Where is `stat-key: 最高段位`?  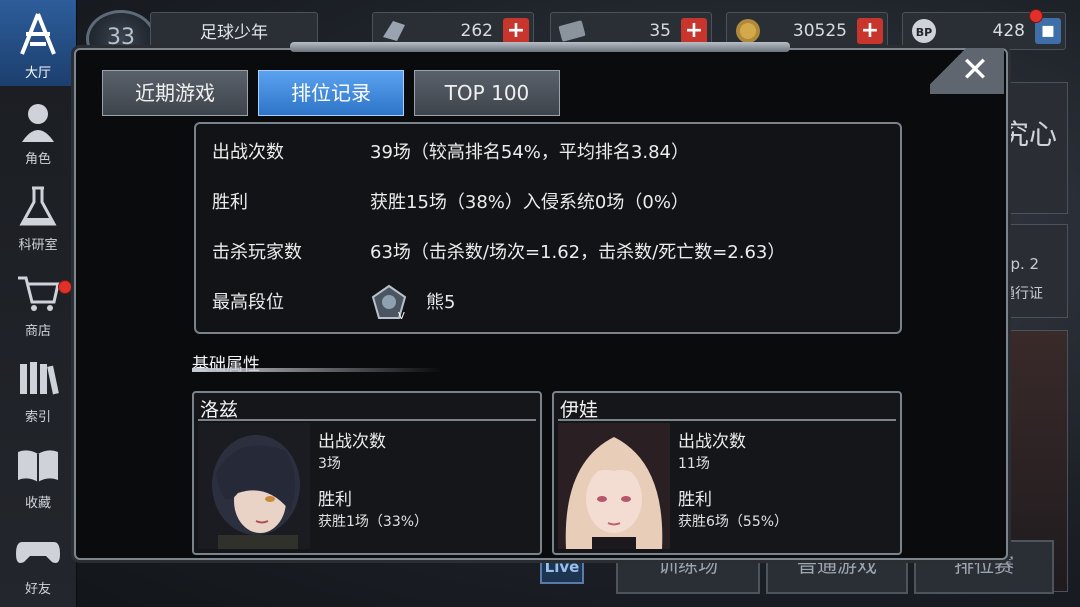
stat-key: 最高段位 is located at coordinates (248, 302).